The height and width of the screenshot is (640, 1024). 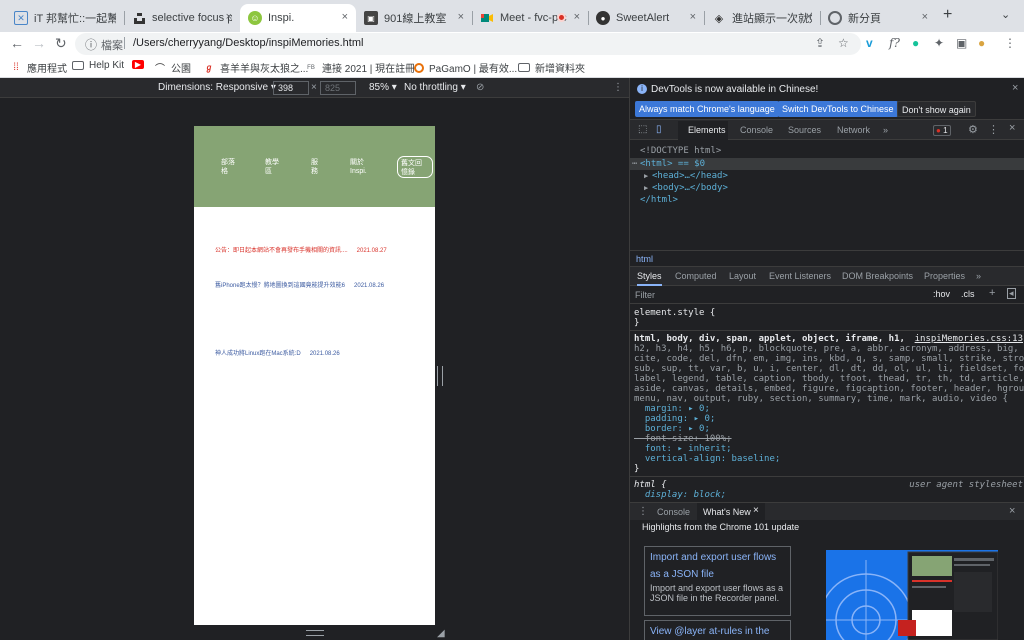 I want to click on breadcrumb-item-html: html, so click(x=644, y=259).